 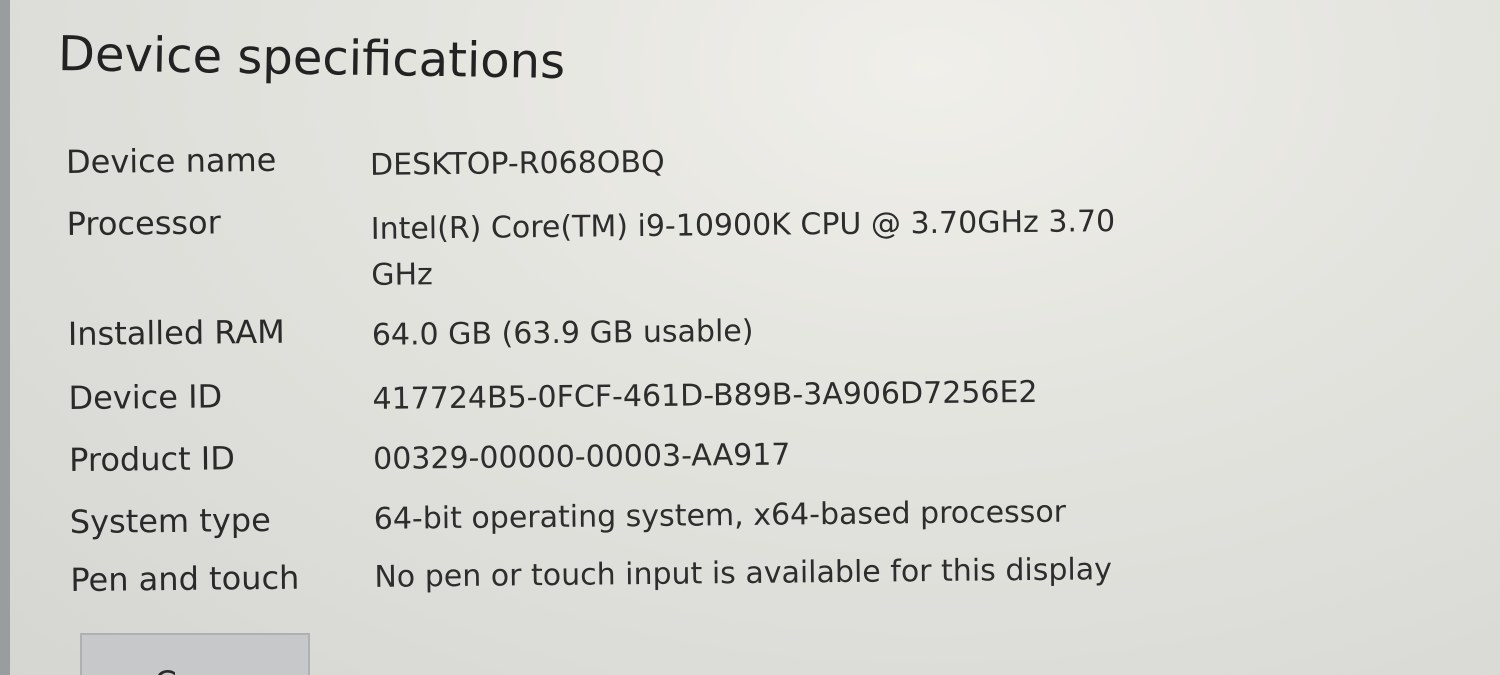 What do you see at coordinates (176, 333) in the screenshot?
I see `spec-label: Installed RAM` at bounding box center [176, 333].